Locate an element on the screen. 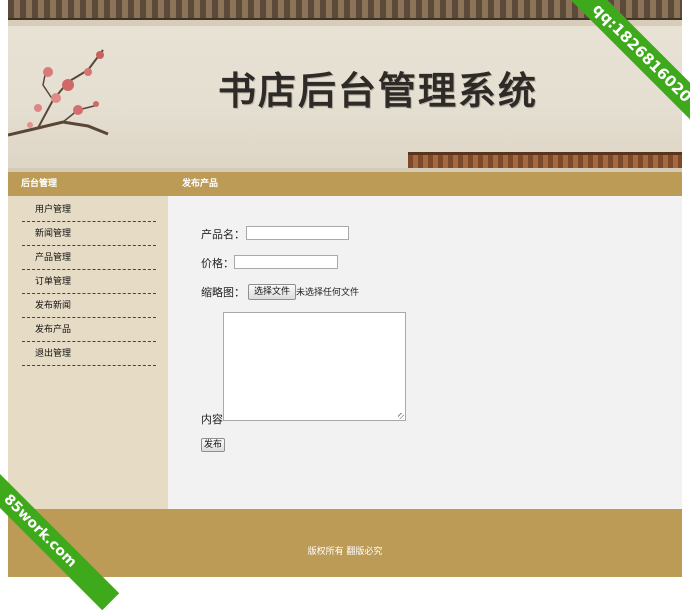 The height and width of the screenshot is (610, 690). price-label: 价格： is located at coordinates (217, 263).